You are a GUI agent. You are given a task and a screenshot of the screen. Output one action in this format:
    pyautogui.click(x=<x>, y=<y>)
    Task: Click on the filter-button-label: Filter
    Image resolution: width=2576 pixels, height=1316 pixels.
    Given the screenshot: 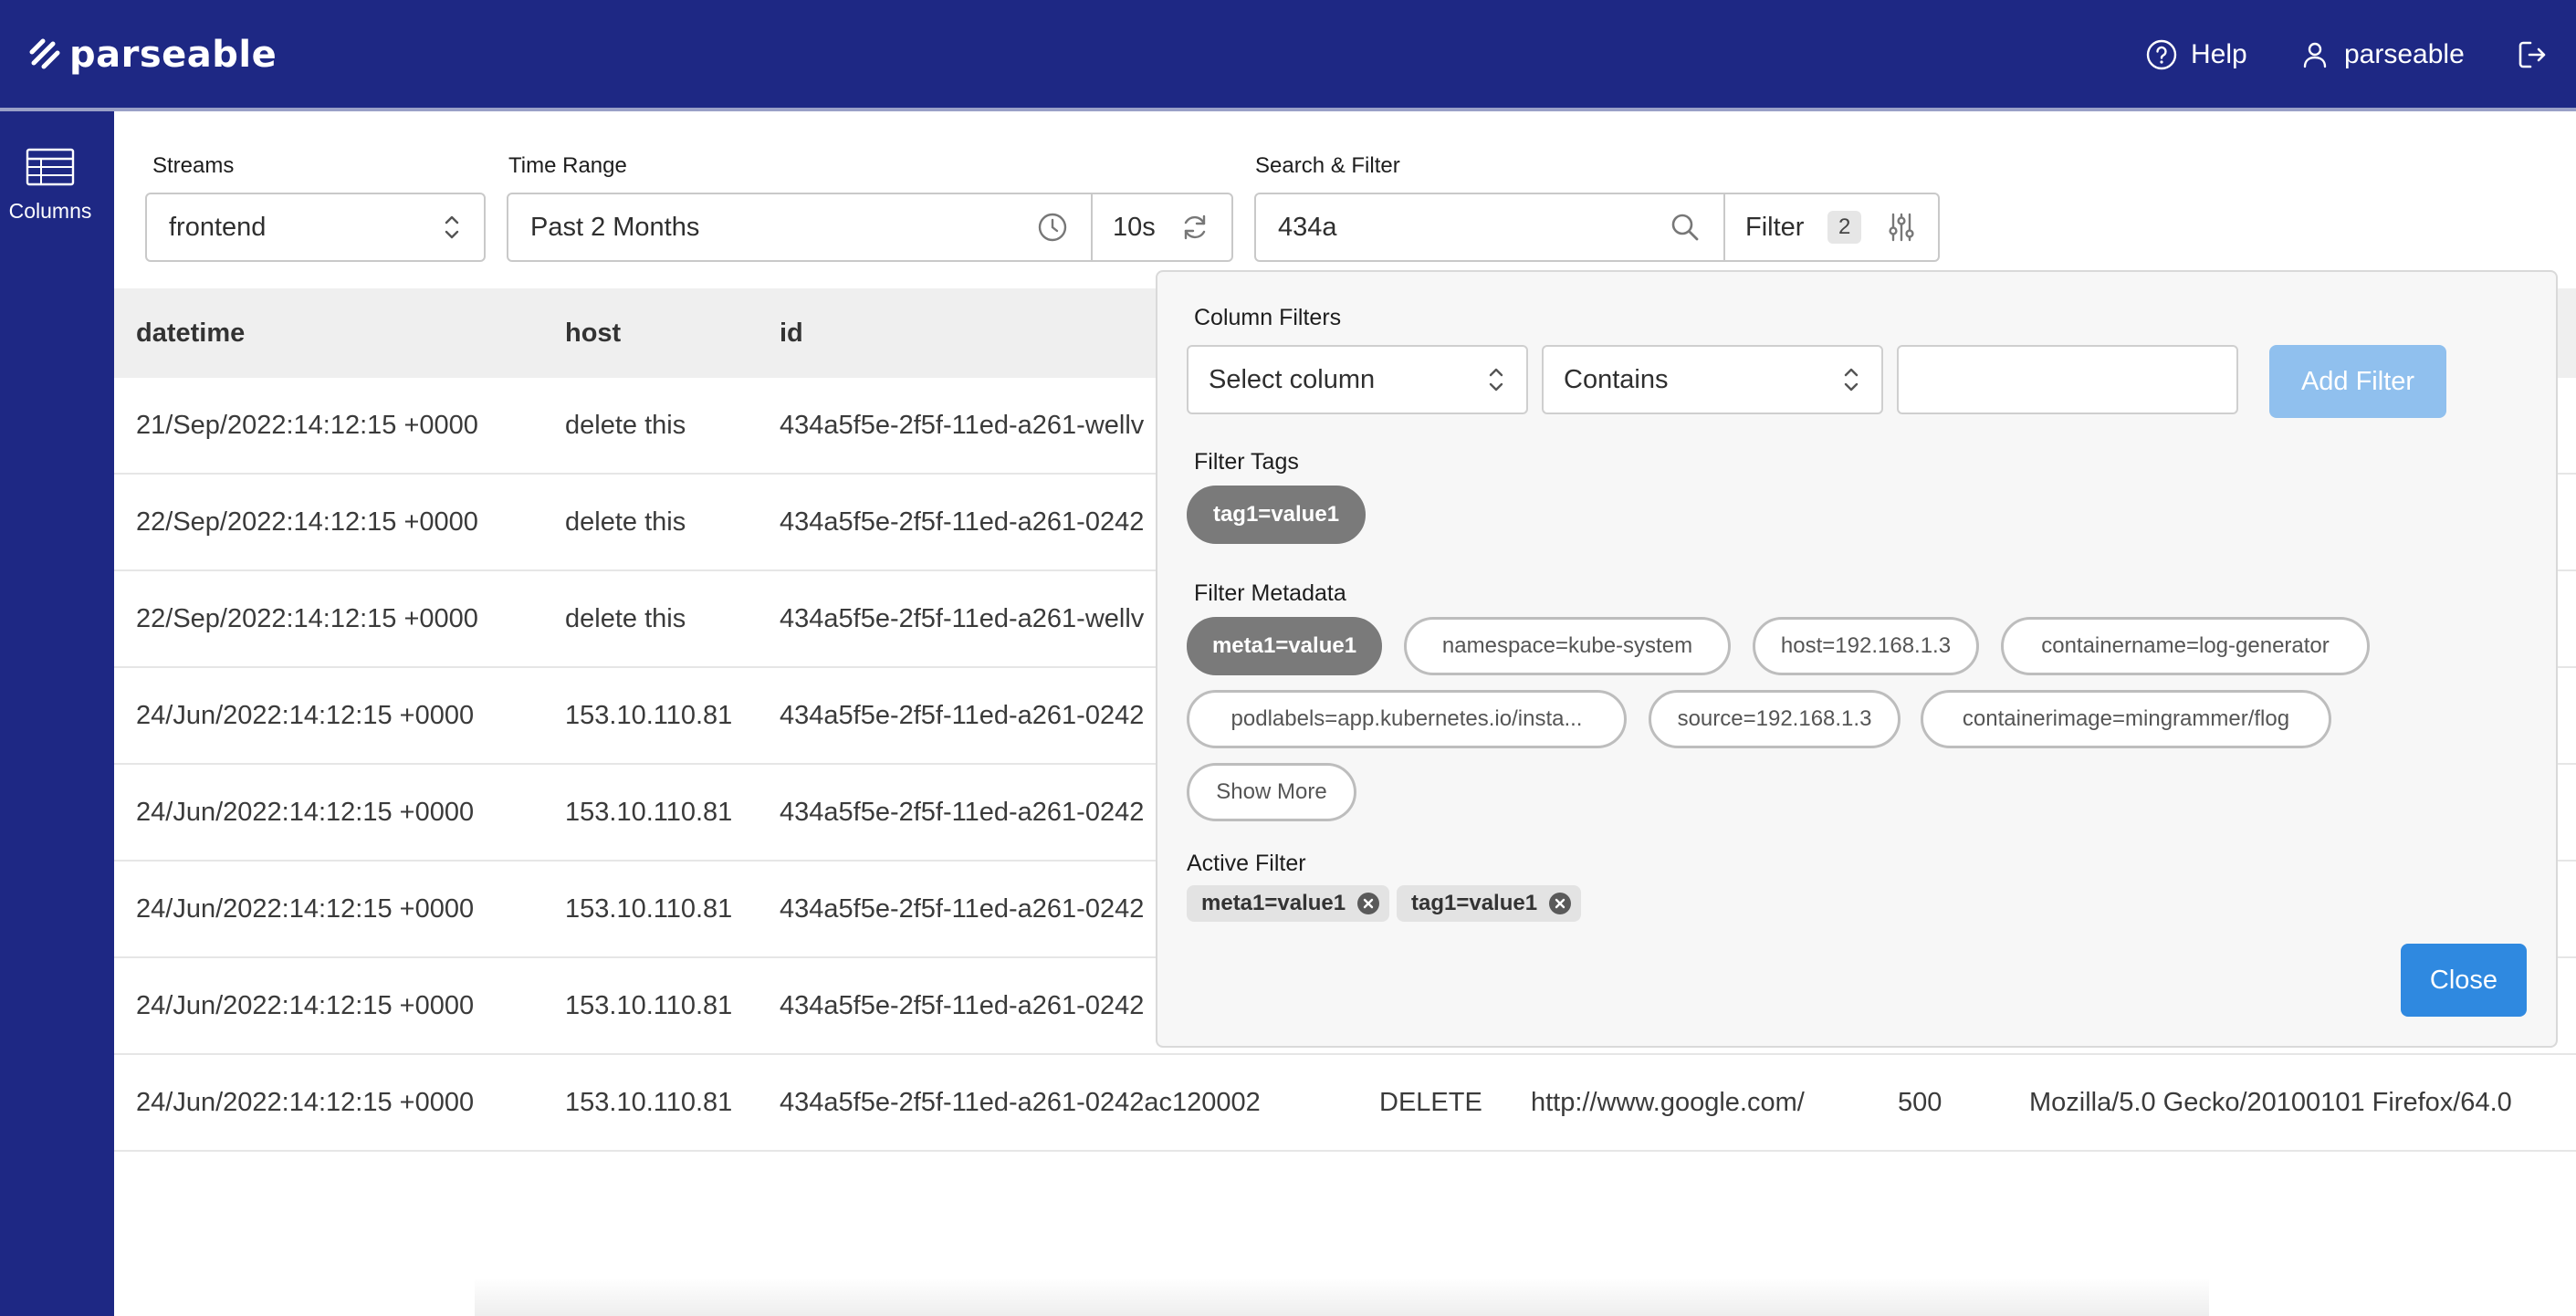 What is the action you would take?
    pyautogui.click(x=1775, y=227)
    